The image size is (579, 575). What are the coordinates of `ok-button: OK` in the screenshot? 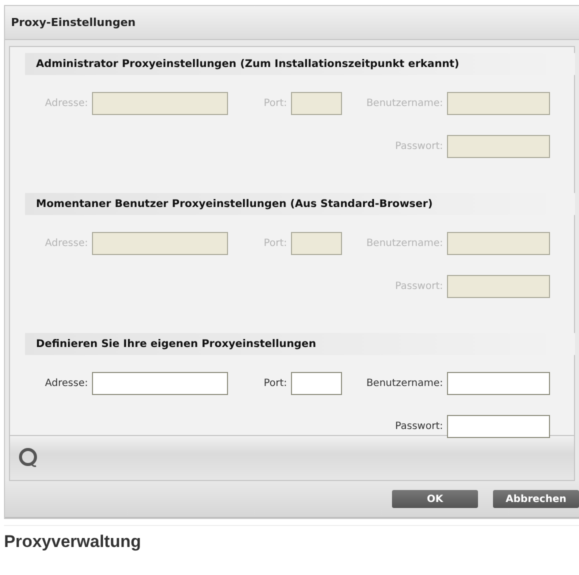 It's located at (435, 499).